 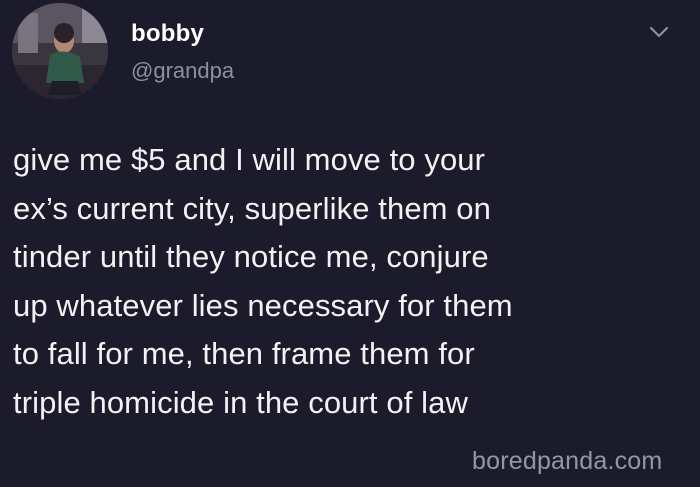 I want to click on watermark: boredpanda.com, so click(x=567, y=461).